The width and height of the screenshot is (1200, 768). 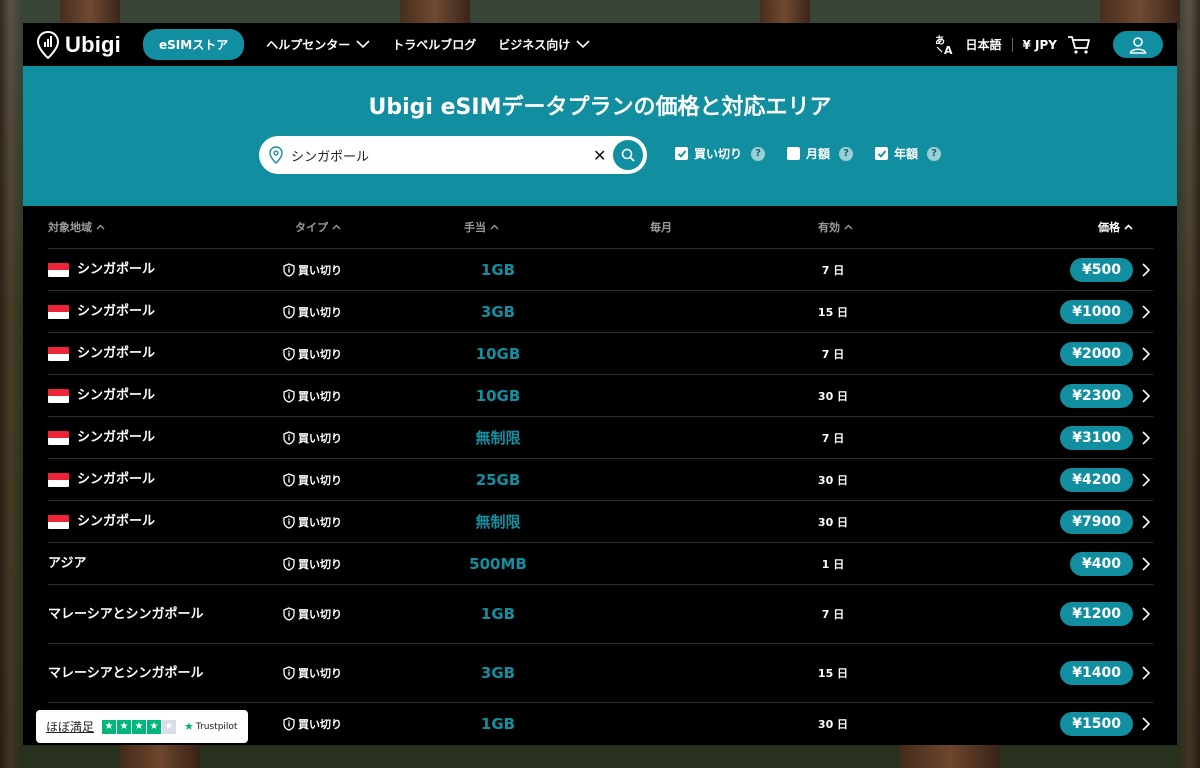 What do you see at coordinates (720, 153) in the screenshot?
I see `filter-one-time: 買い切り ?` at bounding box center [720, 153].